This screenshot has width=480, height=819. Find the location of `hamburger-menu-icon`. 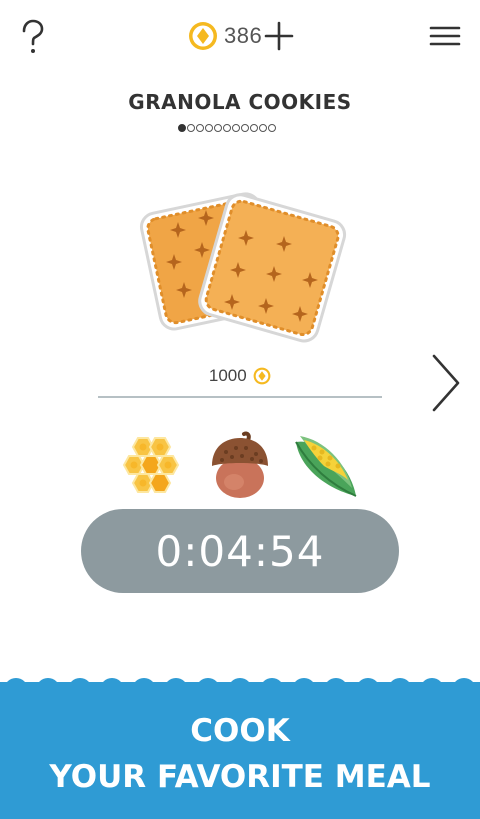

hamburger-menu-icon is located at coordinates (445, 36).